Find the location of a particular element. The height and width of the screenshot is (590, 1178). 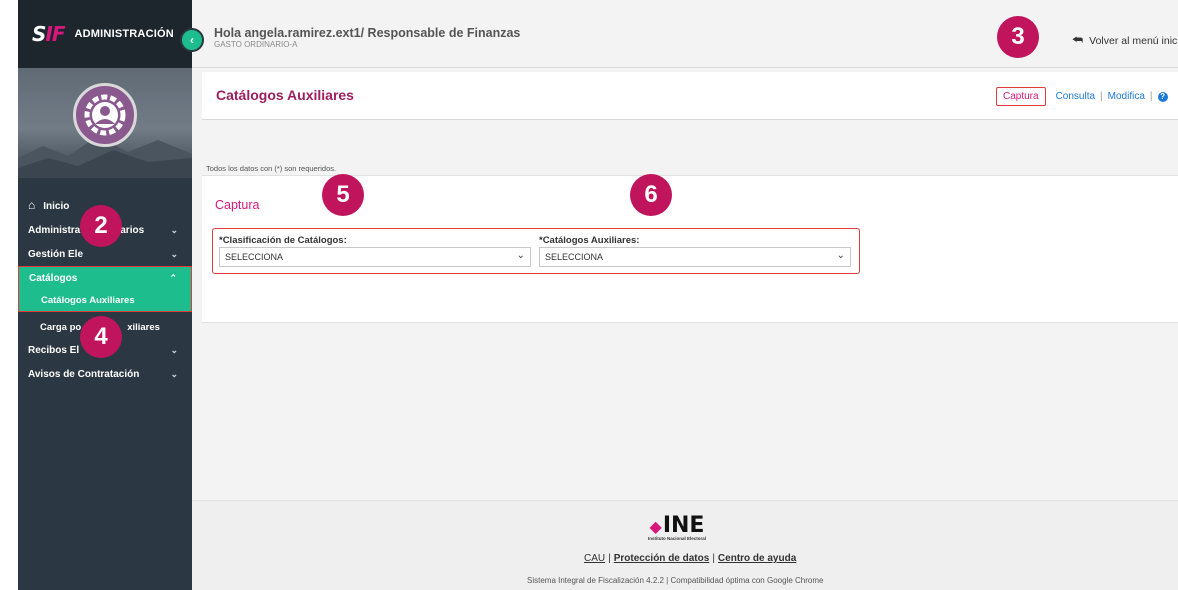

sif-logo-icon: SIF is located at coordinates (49, 34).